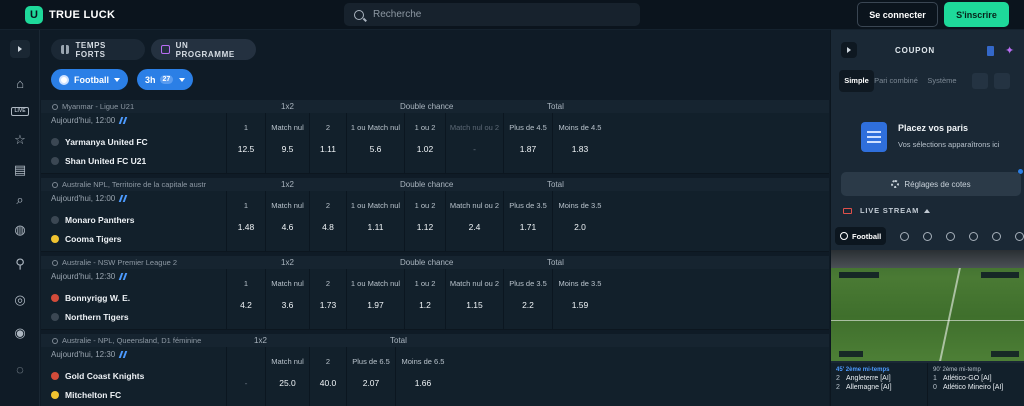 This screenshot has width=1024, height=406. Describe the element at coordinates (1002, 81) in the screenshot. I see `trash-icon` at that location.